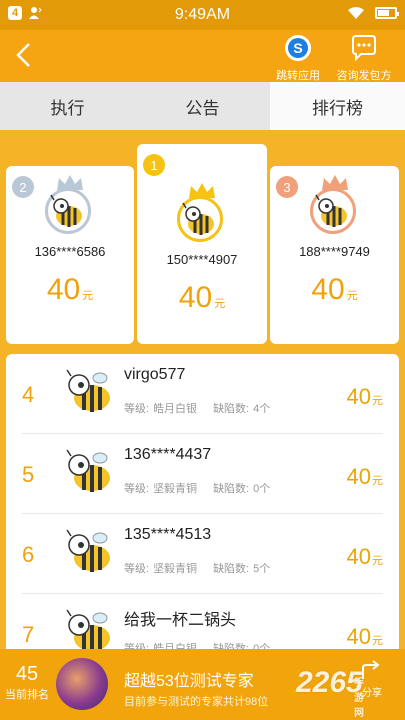 Image resolution: width=405 pixels, height=720 pixels. What do you see at coordinates (28, 474) in the screenshot?
I see `rank-number: 5` at bounding box center [28, 474].